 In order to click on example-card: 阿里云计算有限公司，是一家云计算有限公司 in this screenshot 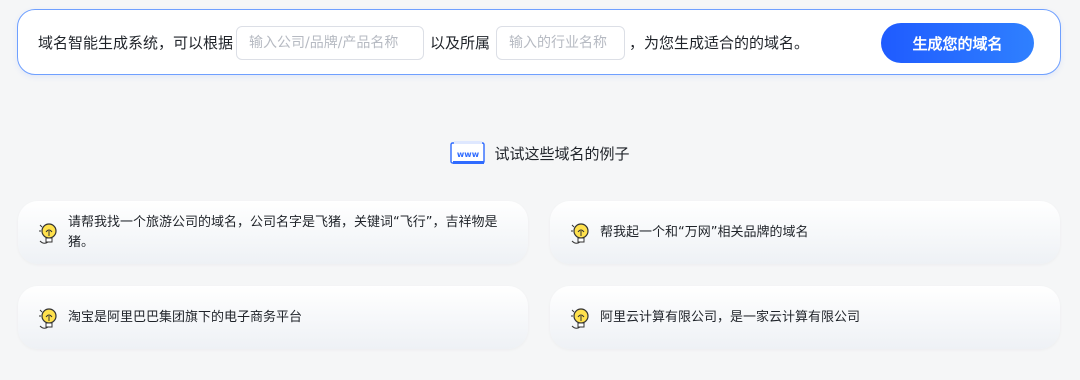, I will do `click(805, 317)`.